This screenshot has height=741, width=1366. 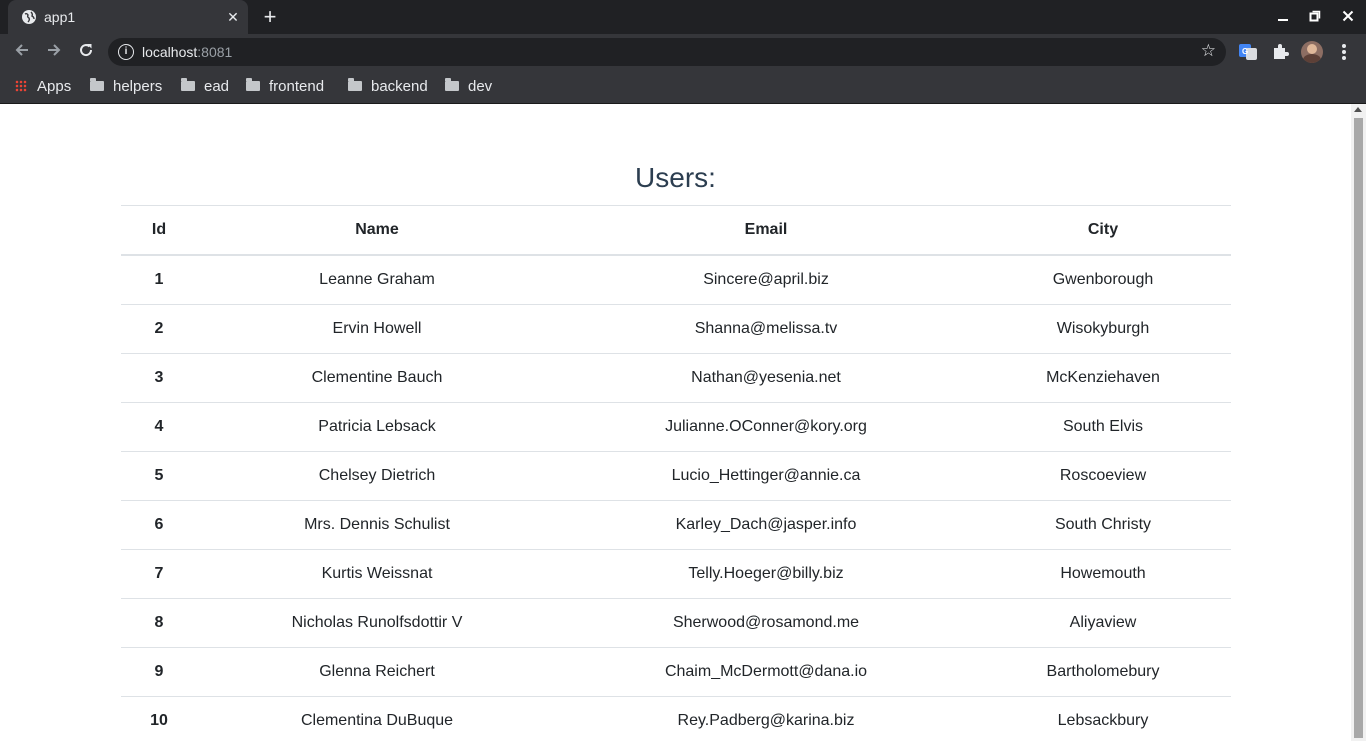 What do you see at coordinates (766, 476) in the screenshot?
I see `cell-email: Lucio_Hettinger@annie.ca` at bounding box center [766, 476].